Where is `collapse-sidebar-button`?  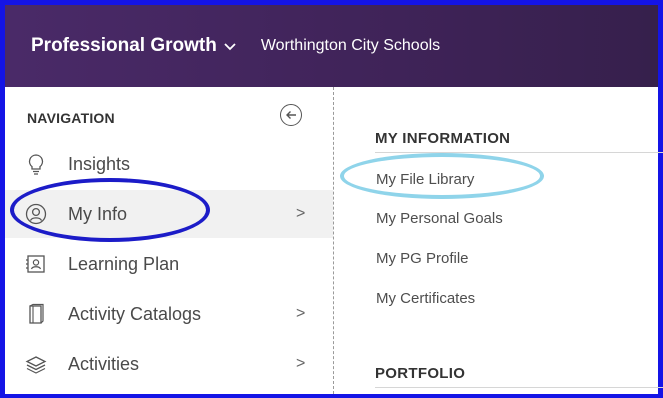 collapse-sidebar-button is located at coordinates (291, 115).